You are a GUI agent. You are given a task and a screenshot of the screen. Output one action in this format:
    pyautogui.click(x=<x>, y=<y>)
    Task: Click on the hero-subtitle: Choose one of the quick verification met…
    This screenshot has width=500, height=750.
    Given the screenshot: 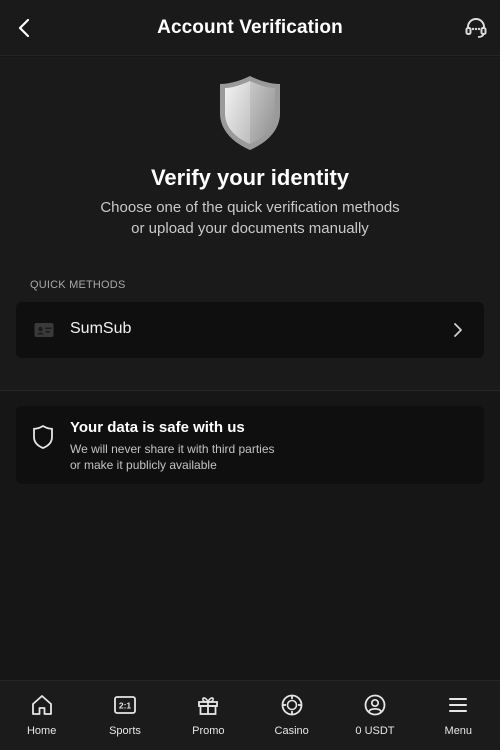 What is the action you would take?
    pyautogui.click(x=250, y=218)
    